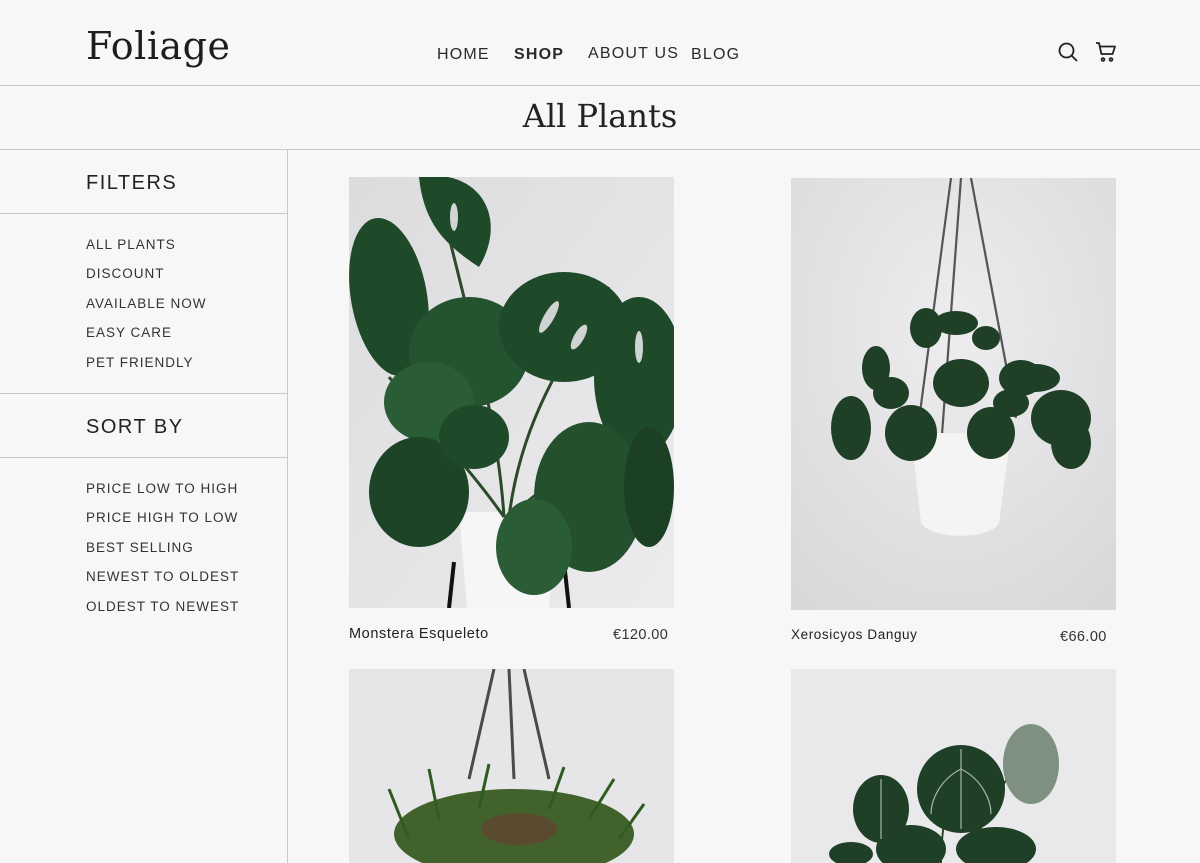  Describe the element at coordinates (186, 551) in the screenshot. I see `sort-best-selling: BEST SELLING` at that location.